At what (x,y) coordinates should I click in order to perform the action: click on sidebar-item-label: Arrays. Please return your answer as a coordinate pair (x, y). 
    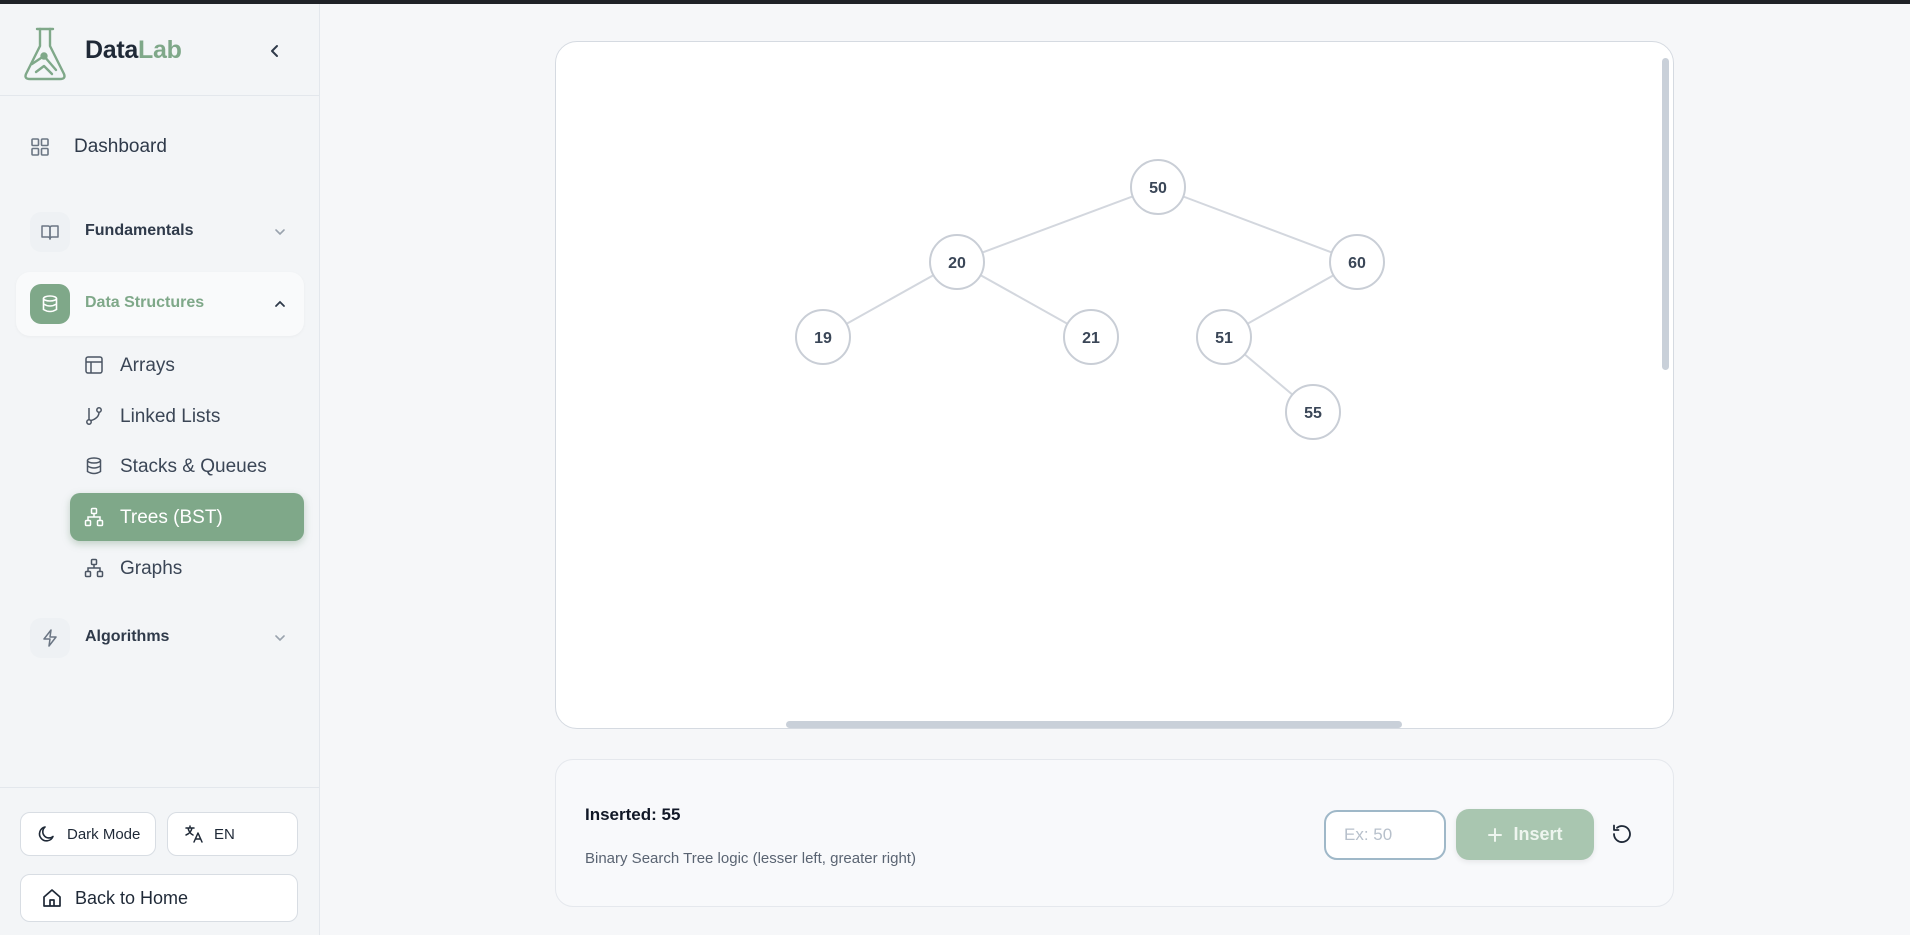
    Looking at the image, I should click on (147, 365).